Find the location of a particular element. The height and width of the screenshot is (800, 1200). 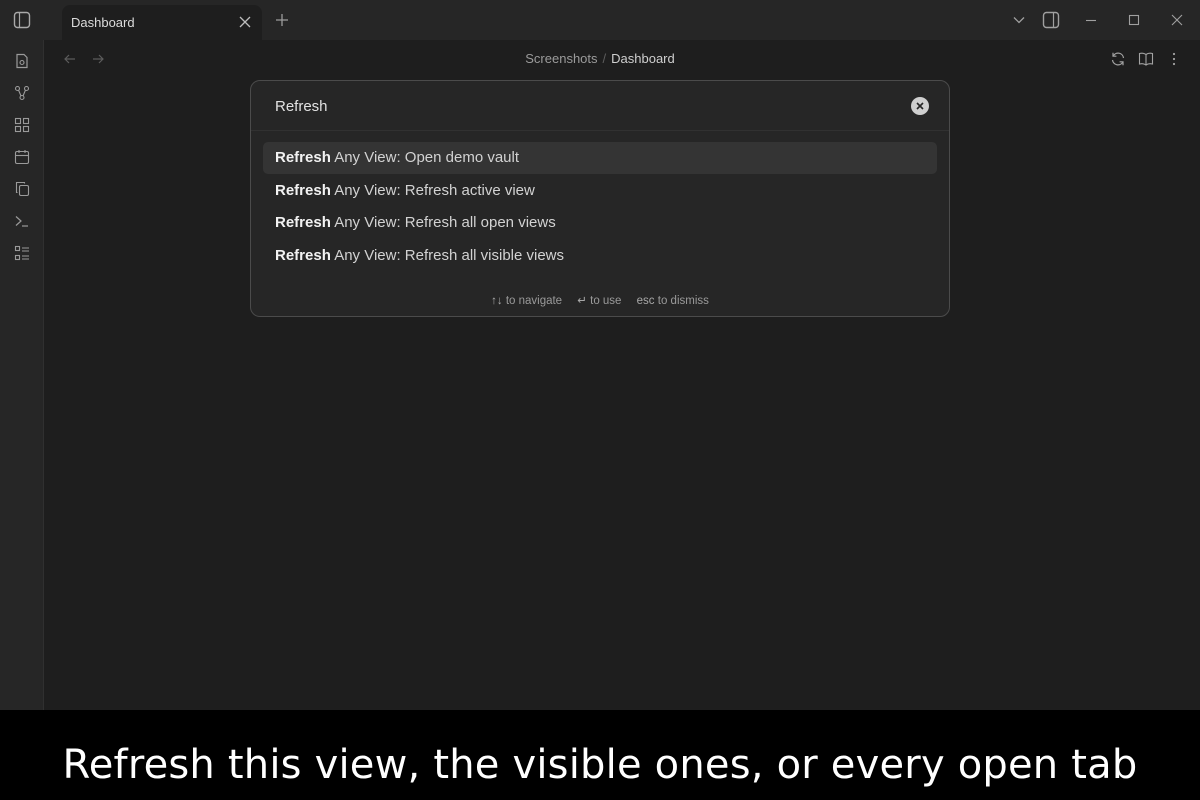

suggestion-rest: Any View: Refresh active view is located at coordinates (432, 190).